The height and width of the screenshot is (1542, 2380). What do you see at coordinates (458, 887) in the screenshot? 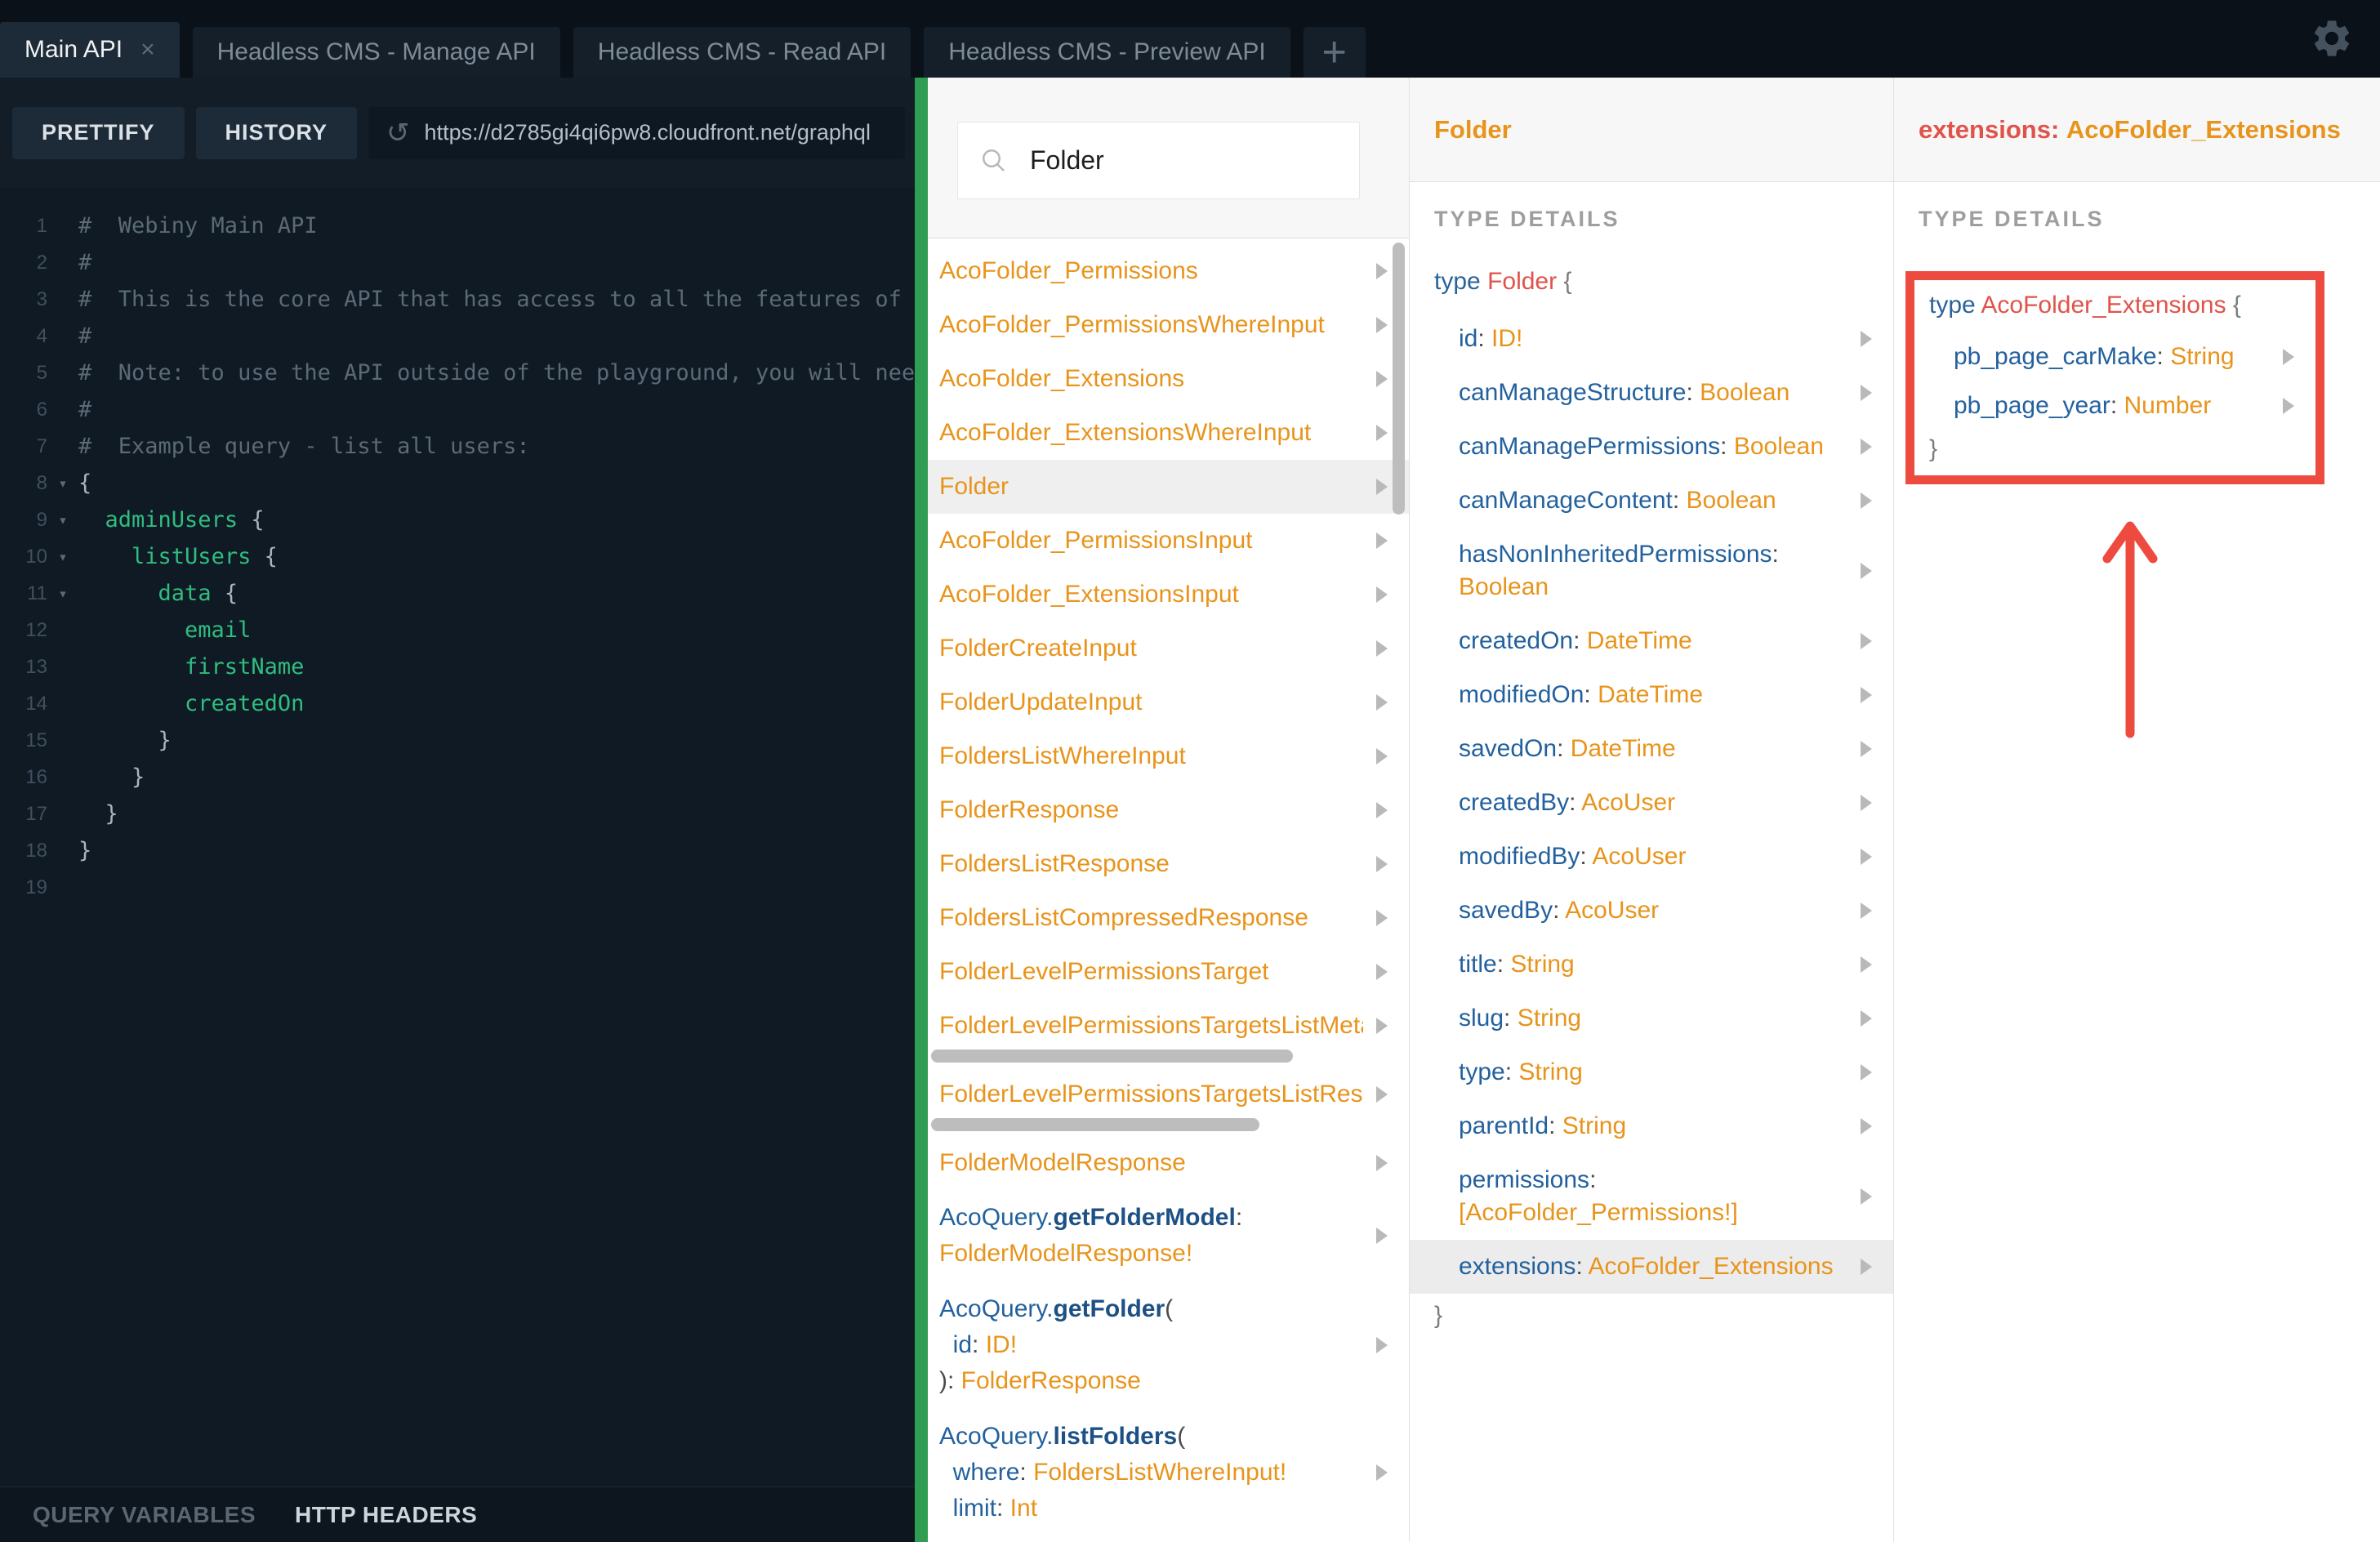
I see `editor-line: 19` at bounding box center [458, 887].